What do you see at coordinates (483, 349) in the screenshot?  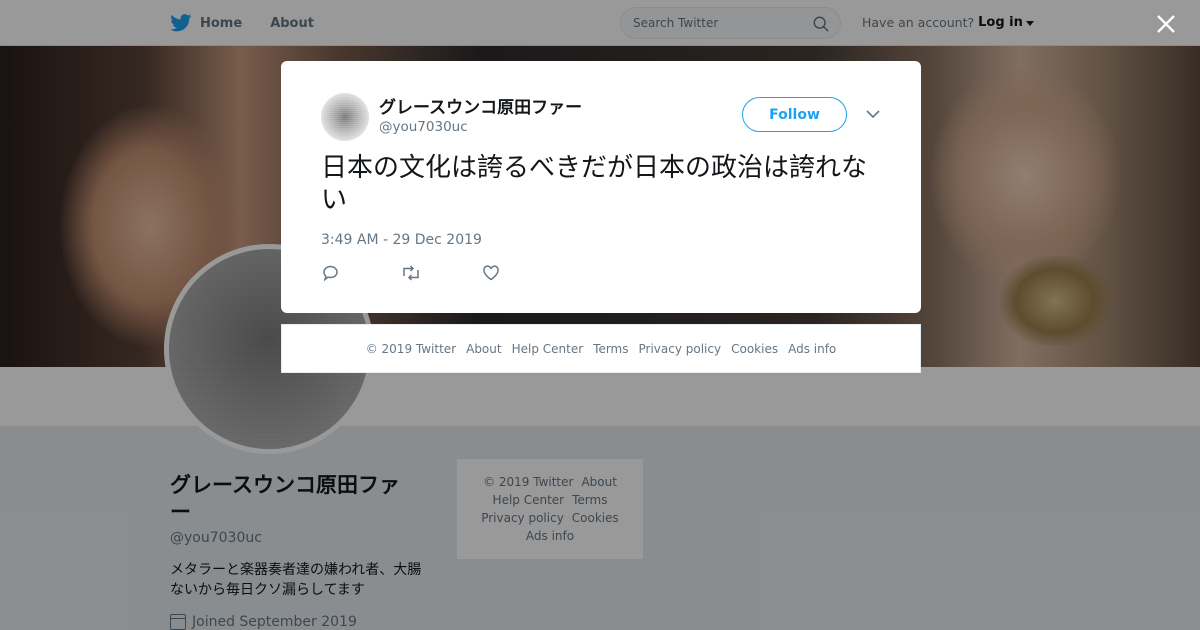 I see `footer-about: About` at bounding box center [483, 349].